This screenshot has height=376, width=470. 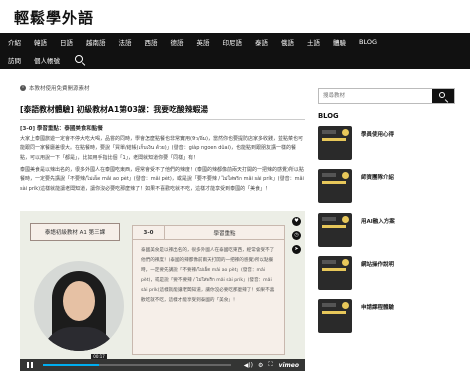 I want to click on presenter-video, so click(x=79, y=306).